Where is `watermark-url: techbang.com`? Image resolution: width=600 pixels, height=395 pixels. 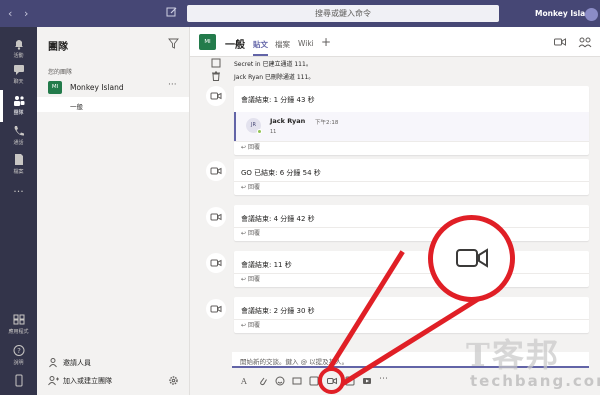
watermark-url: techbang.com is located at coordinates (535, 381).